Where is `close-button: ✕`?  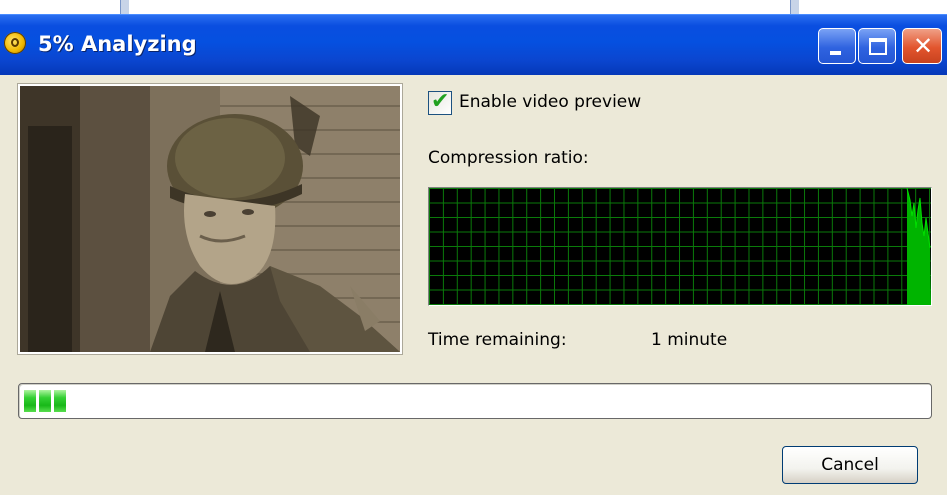
close-button: ✕ is located at coordinates (922, 46).